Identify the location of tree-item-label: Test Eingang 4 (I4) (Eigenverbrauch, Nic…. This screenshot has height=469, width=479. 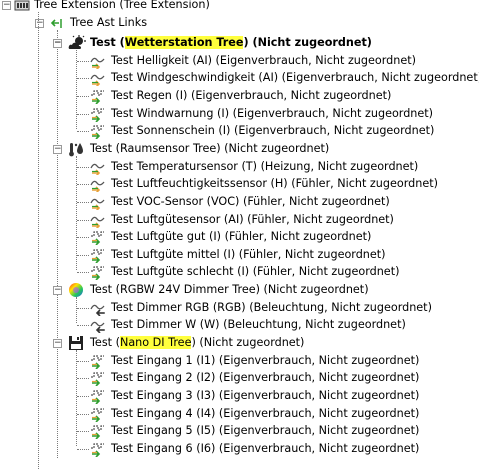
(265, 413).